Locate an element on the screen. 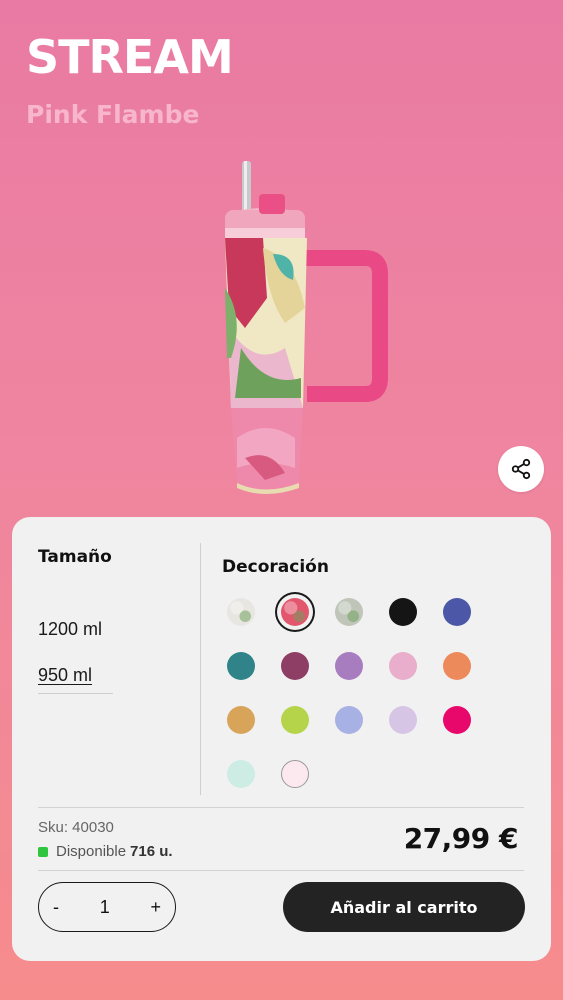  size-heading: Tamaño is located at coordinates (75, 557).